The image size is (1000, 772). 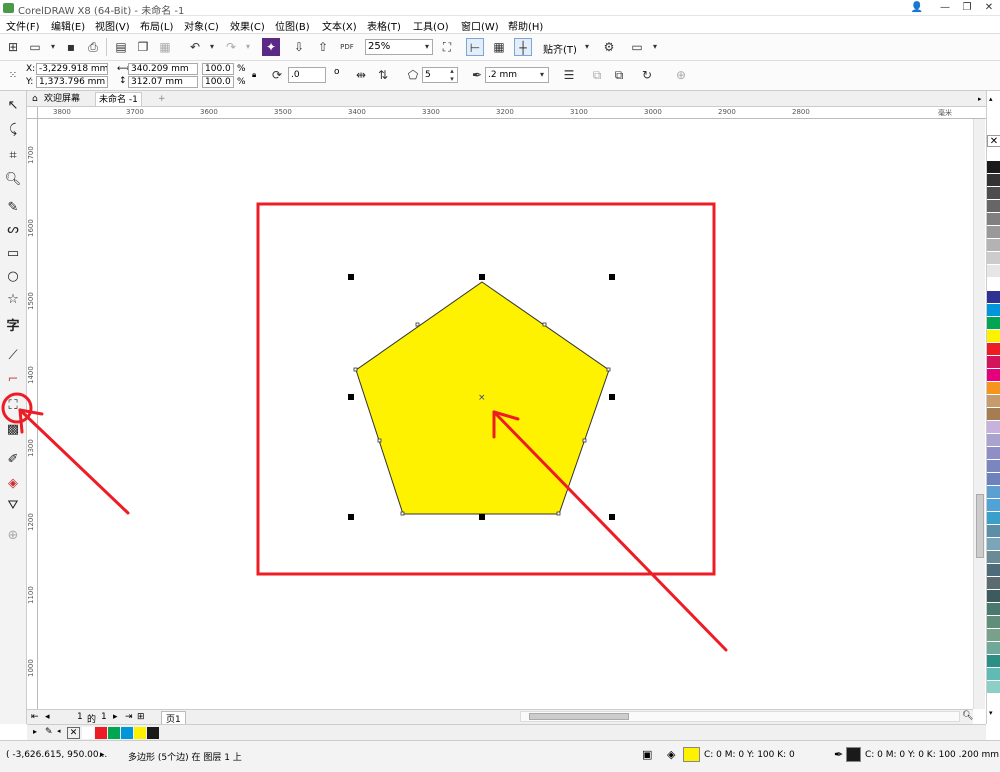 I want to click on shape-tool-icon: ⤹, so click(x=13, y=130).